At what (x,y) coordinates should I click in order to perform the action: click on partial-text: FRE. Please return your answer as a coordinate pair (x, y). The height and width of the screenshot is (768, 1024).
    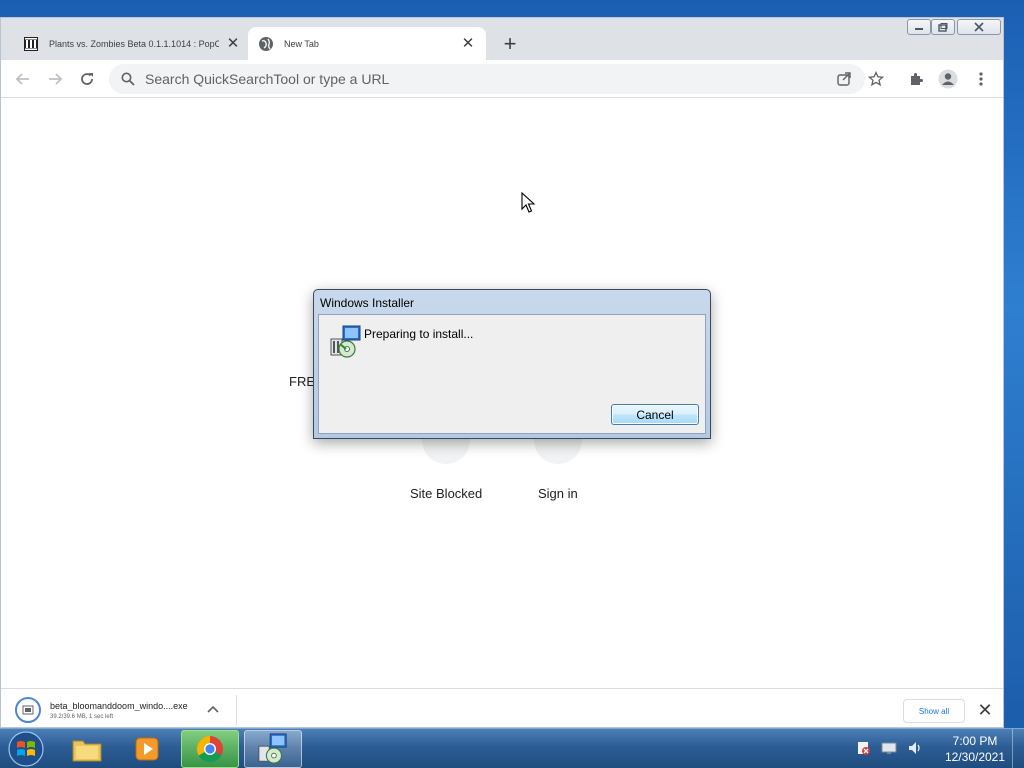
    Looking at the image, I should click on (302, 381).